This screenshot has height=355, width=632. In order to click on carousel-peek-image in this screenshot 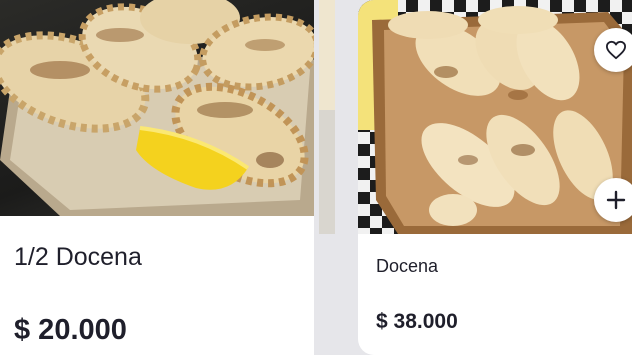, I will do `click(327, 117)`.